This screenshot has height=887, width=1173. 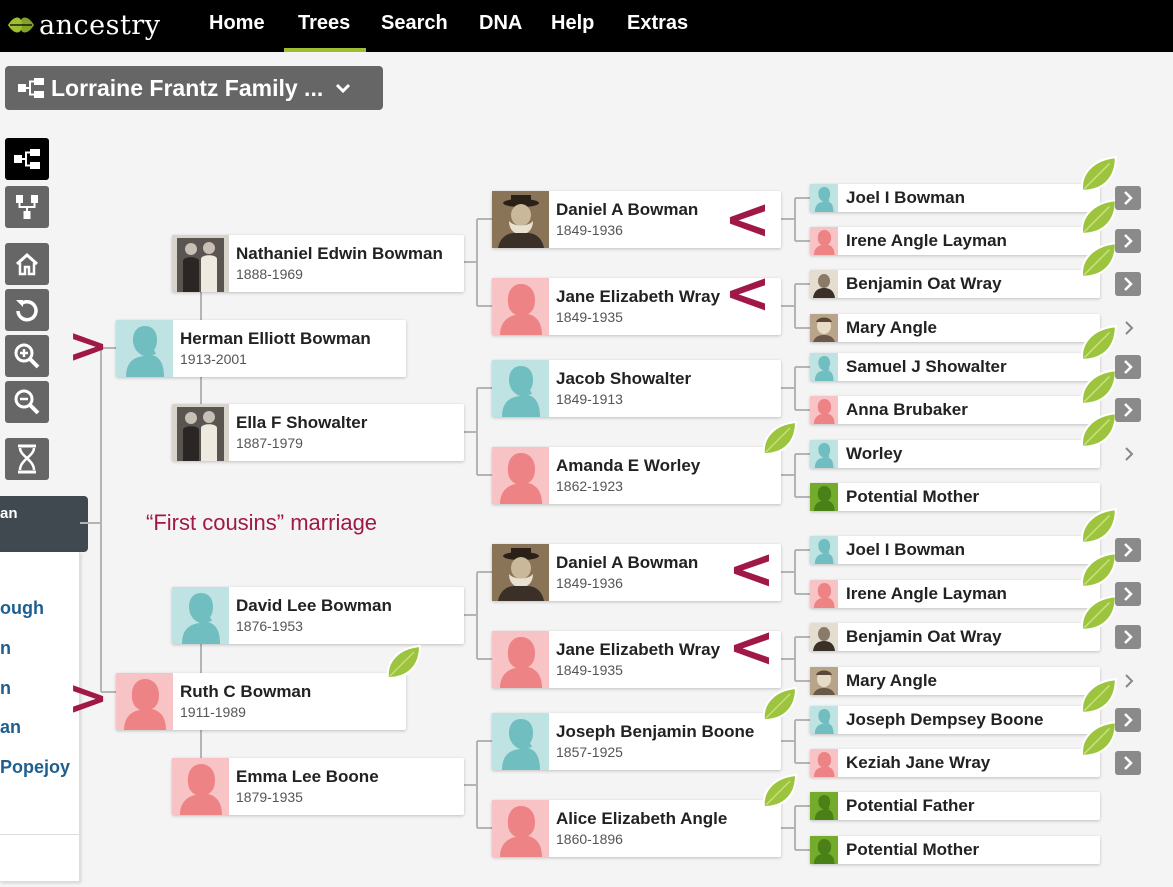 What do you see at coordinates (636, 475) in the screenshot?
I see `person-card-amanda: Amanda E Worley 1862-1923` at bounding box center [636, 475].